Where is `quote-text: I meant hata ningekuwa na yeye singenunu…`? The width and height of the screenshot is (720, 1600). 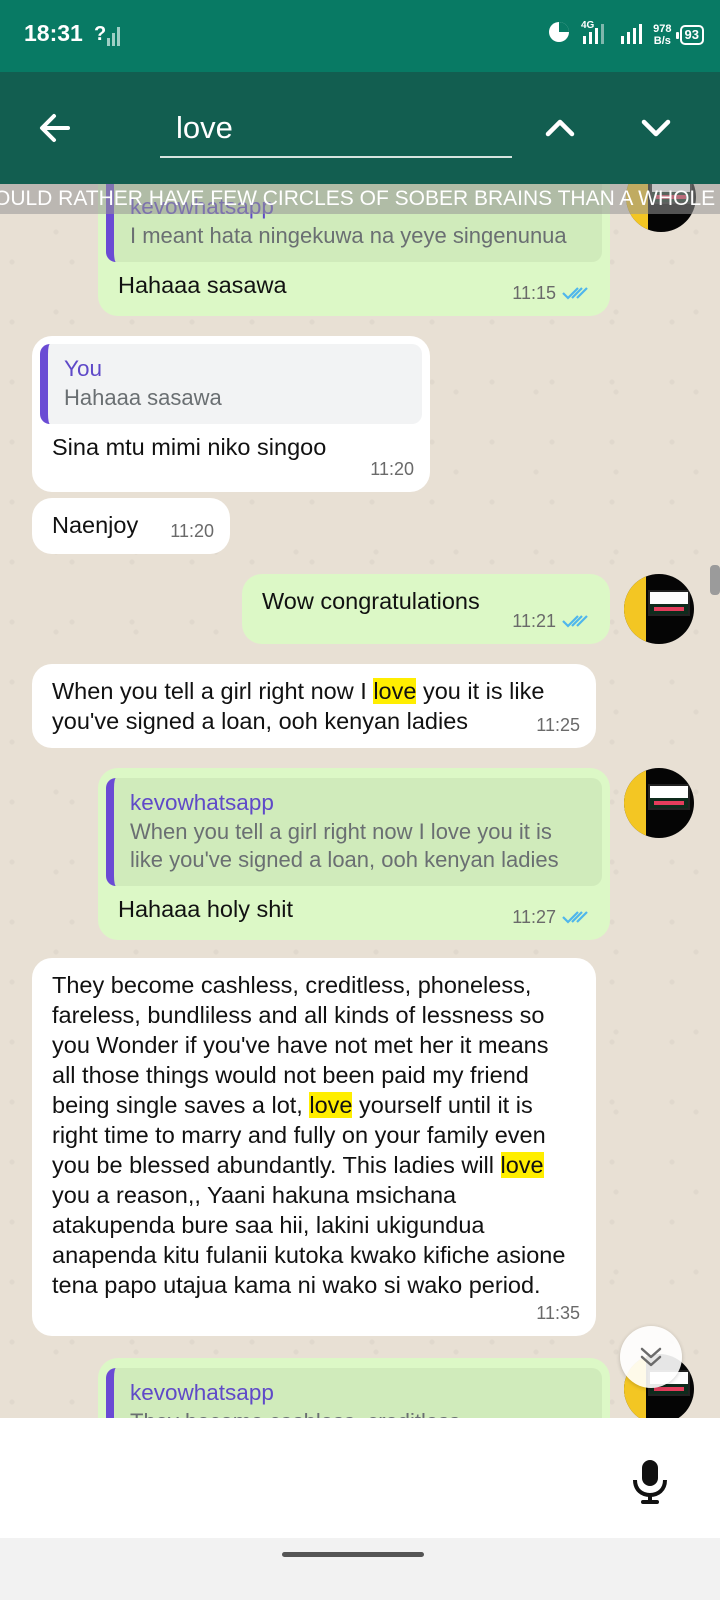
quote-text: I meant hata ningekuwa na yeye singenunu… is located at coordinates (348, 235).